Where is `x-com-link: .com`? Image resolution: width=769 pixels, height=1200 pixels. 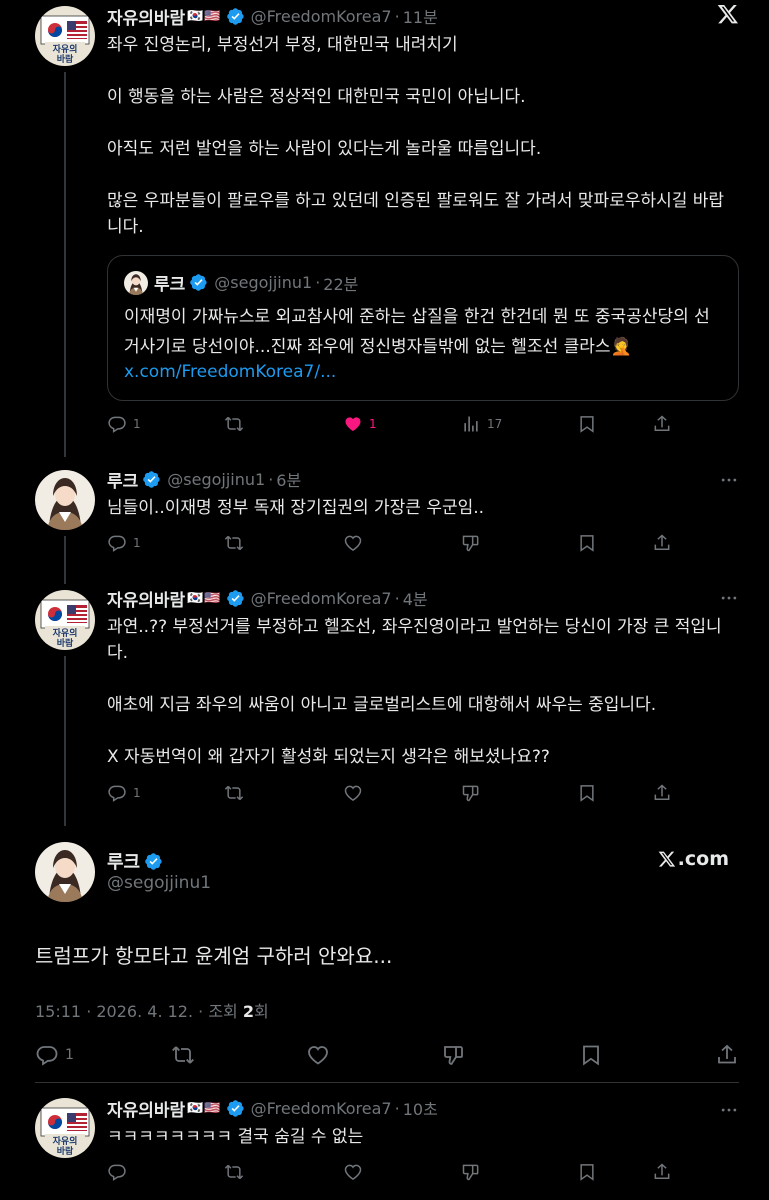
x-com-link: .com is located at coordinates (693, 859).